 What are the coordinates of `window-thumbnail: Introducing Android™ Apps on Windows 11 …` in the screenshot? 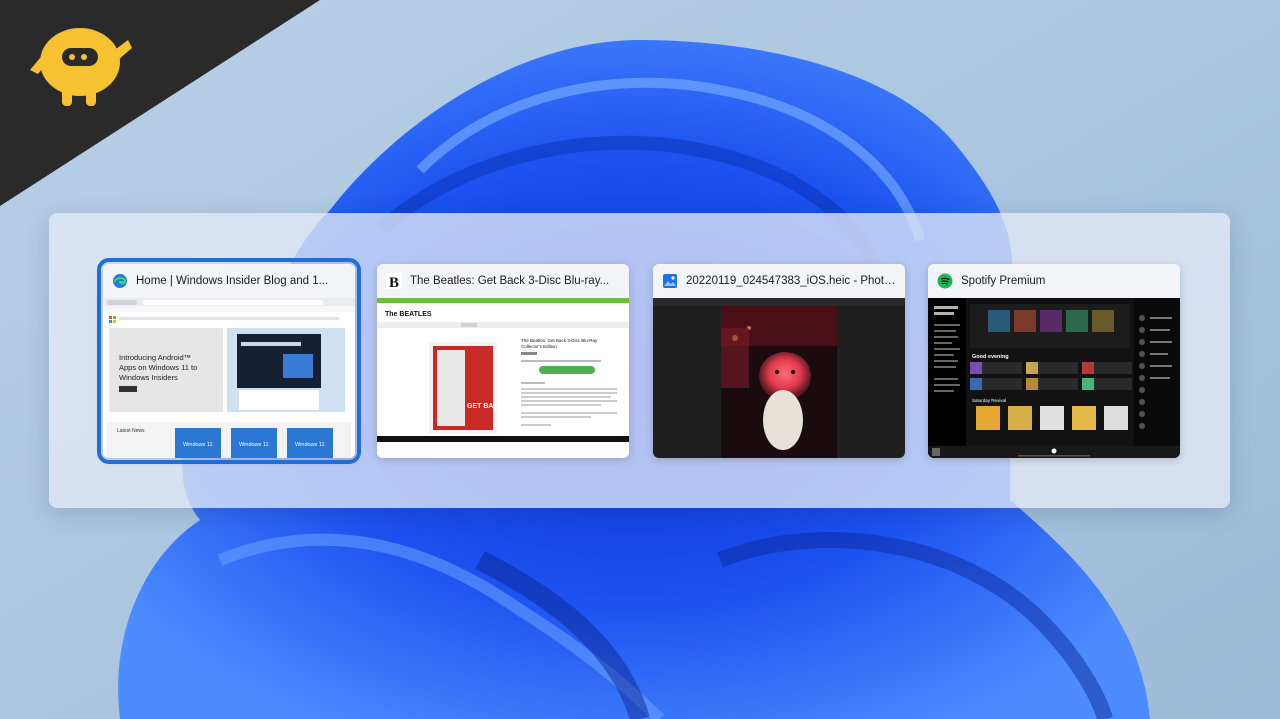 It's located at (229, 378).